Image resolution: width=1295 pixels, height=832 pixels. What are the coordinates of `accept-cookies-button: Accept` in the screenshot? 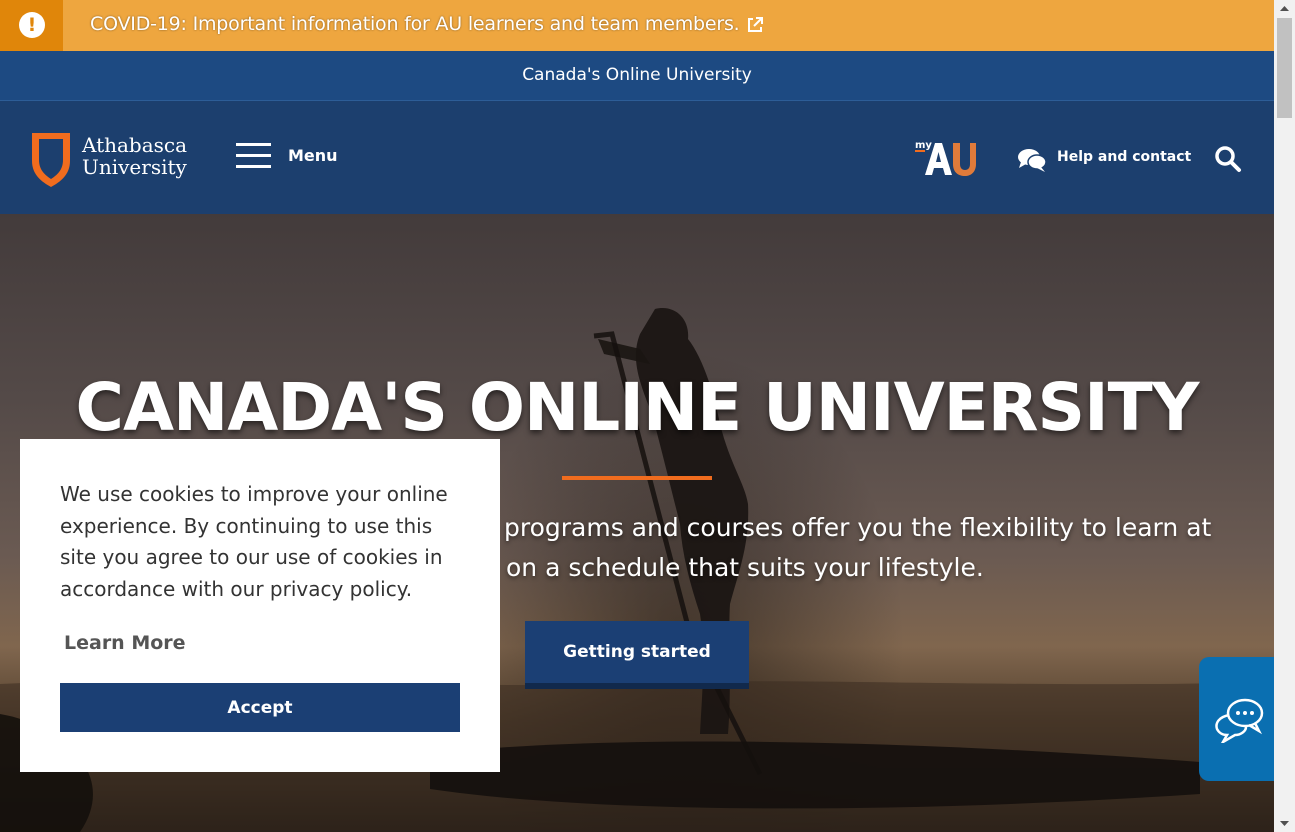 It's located at (260, 707).